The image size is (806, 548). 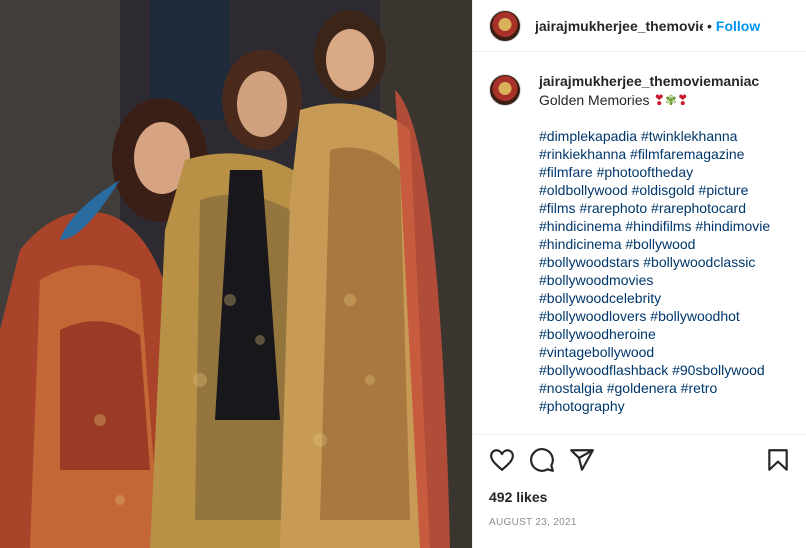 I want to click on hashtag-line: #films #rarephoto #rarephotocard, so click(x=654, y=208).